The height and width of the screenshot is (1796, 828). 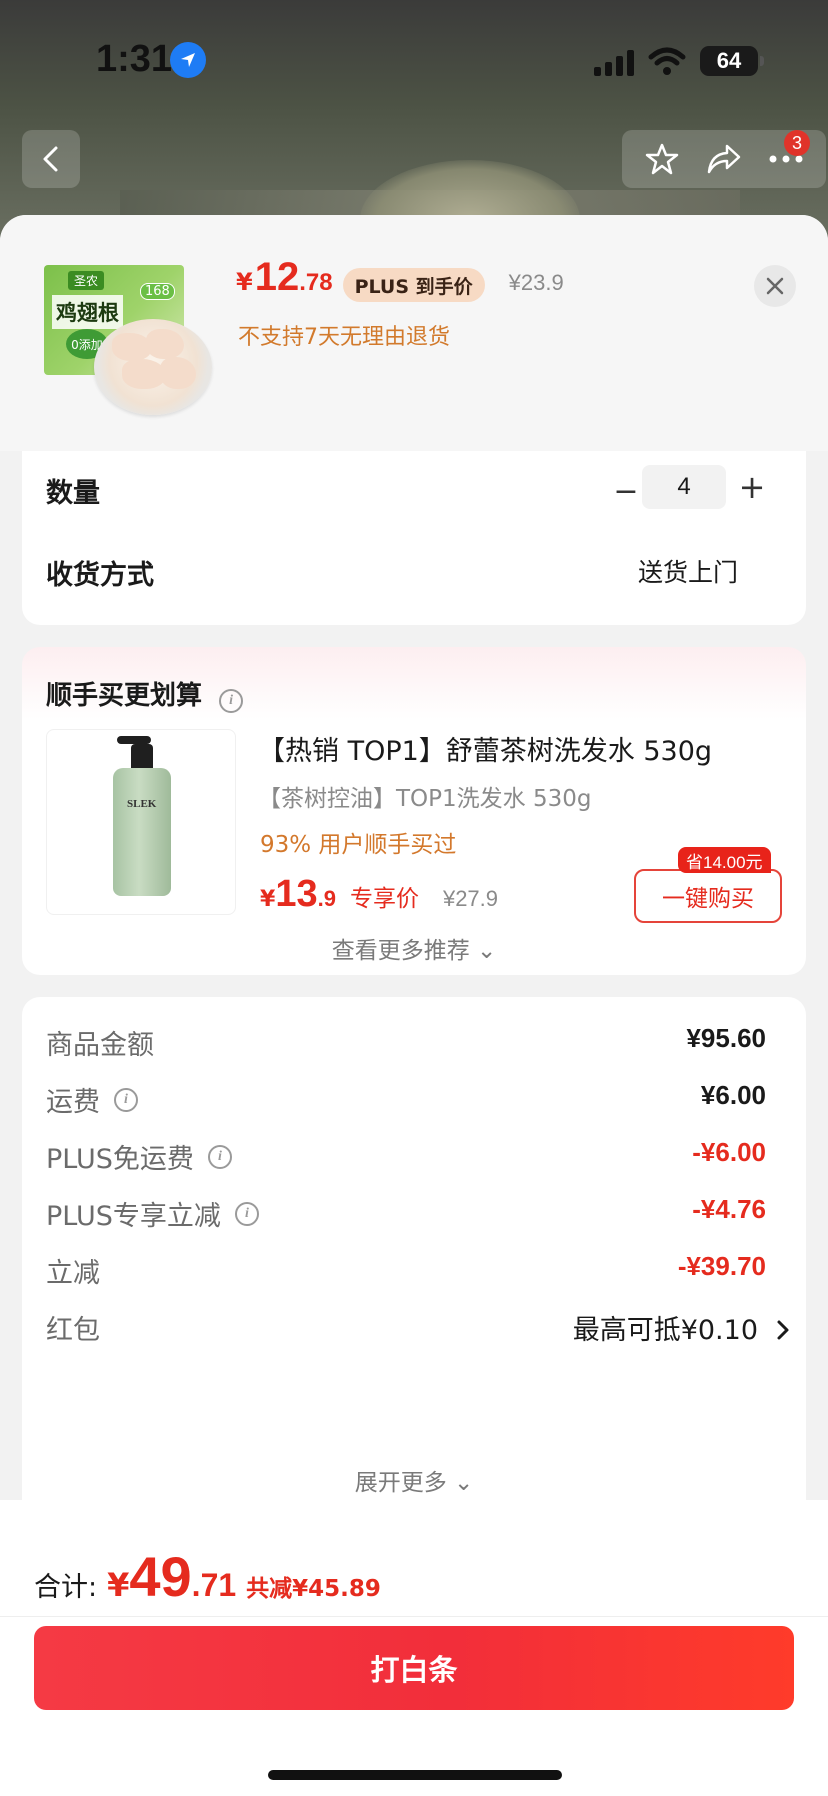 What do you see at coordinates (326, 898) in the screenshot?
I see `recommended-price-decimal: .9` at bounding box center [326, 898].